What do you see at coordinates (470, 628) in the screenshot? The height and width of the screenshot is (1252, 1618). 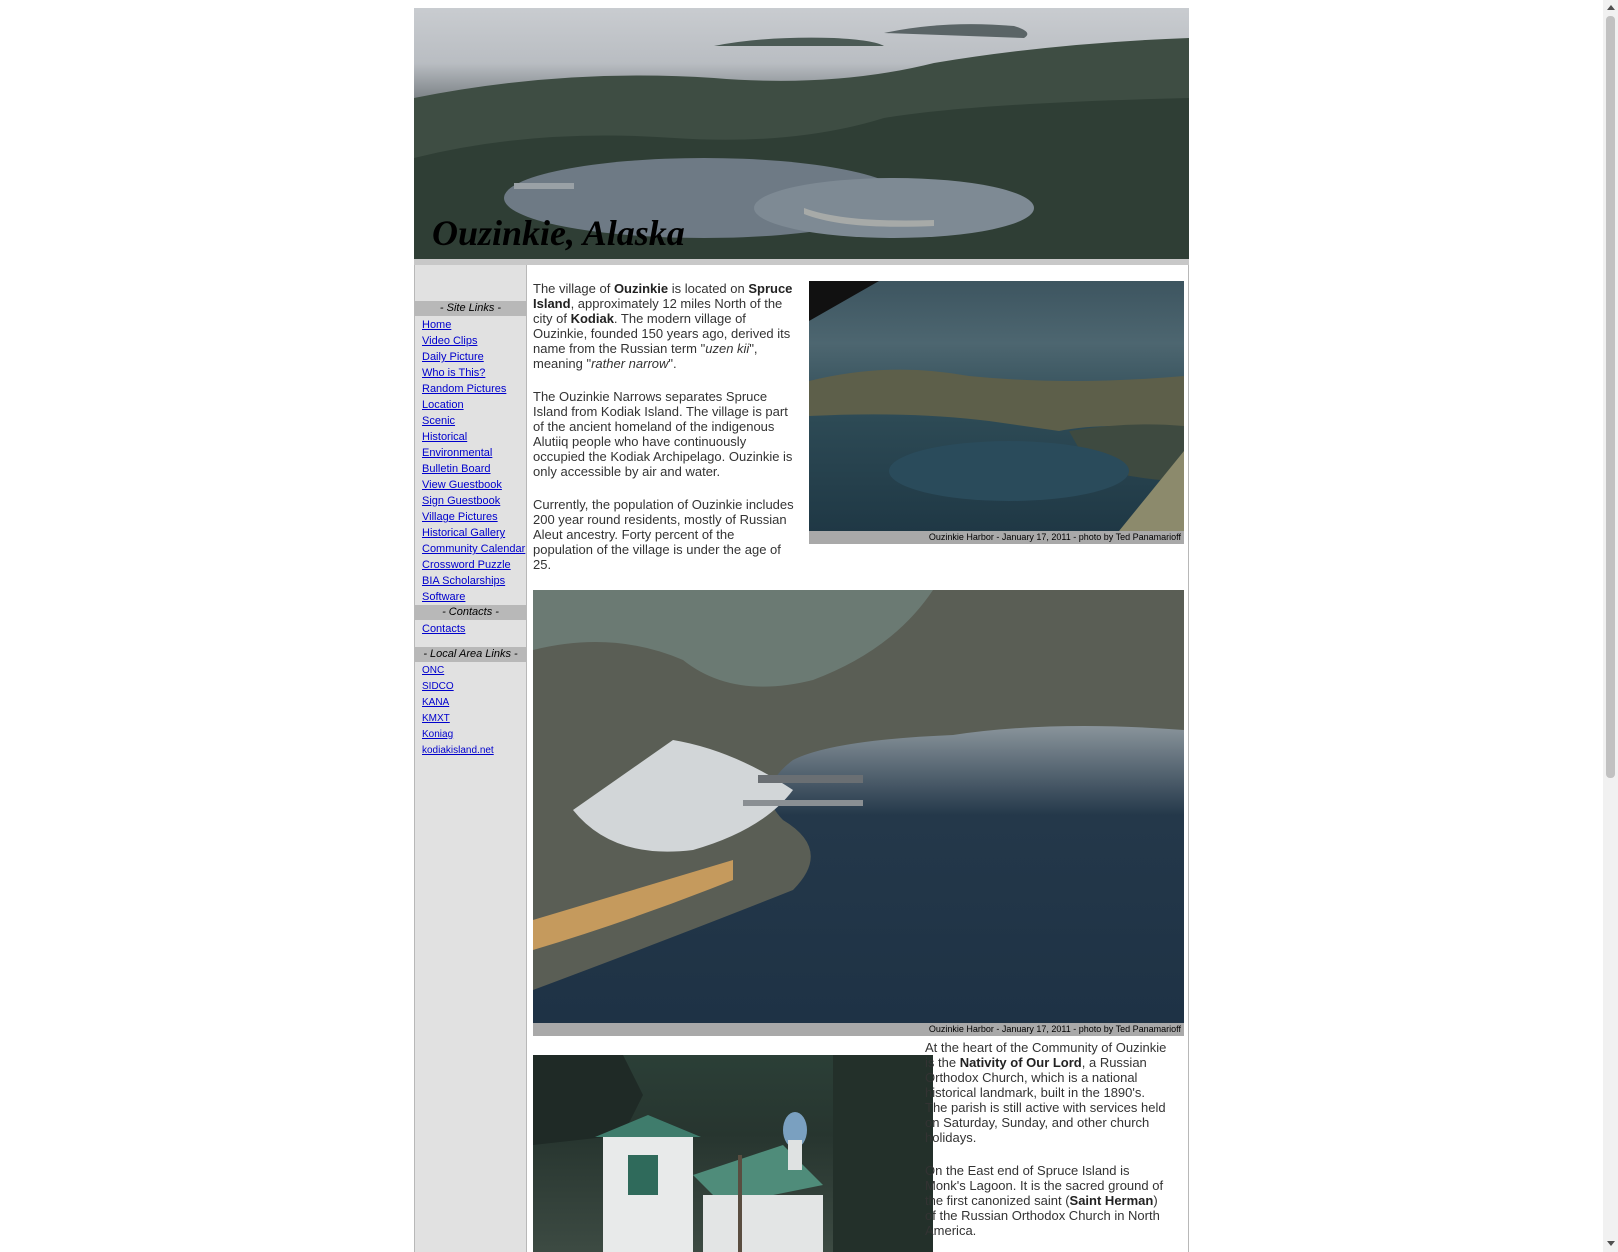 I see `contacts-list: Contacts` at bounding box center [470, 628].